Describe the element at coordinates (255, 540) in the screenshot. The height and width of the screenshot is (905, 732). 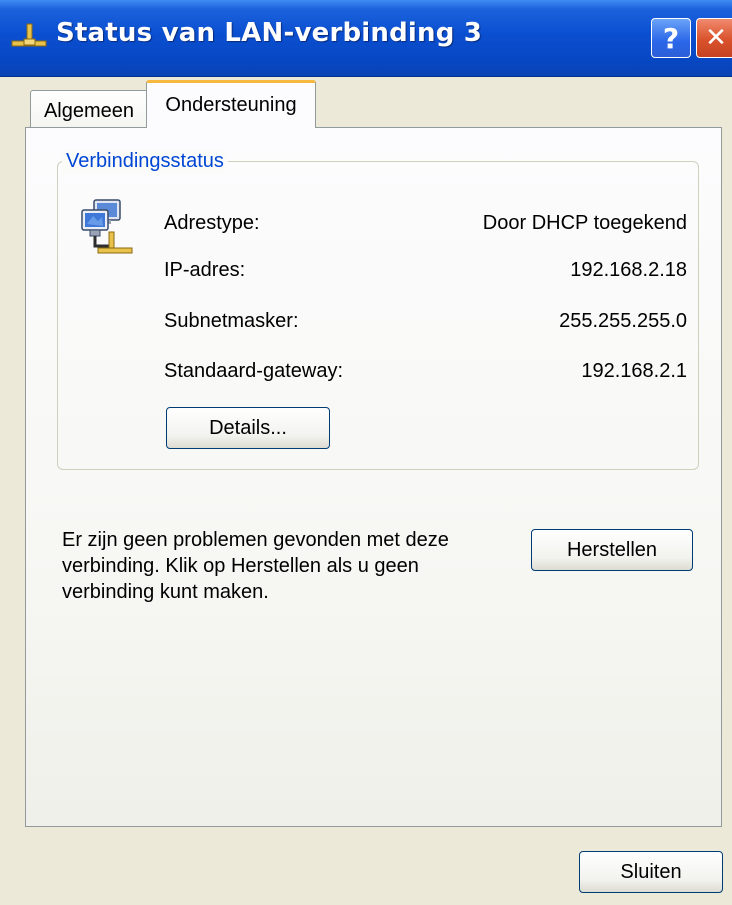
I see `repair-message-line: Er zijn geen problemen gevonden met deze` at that location.